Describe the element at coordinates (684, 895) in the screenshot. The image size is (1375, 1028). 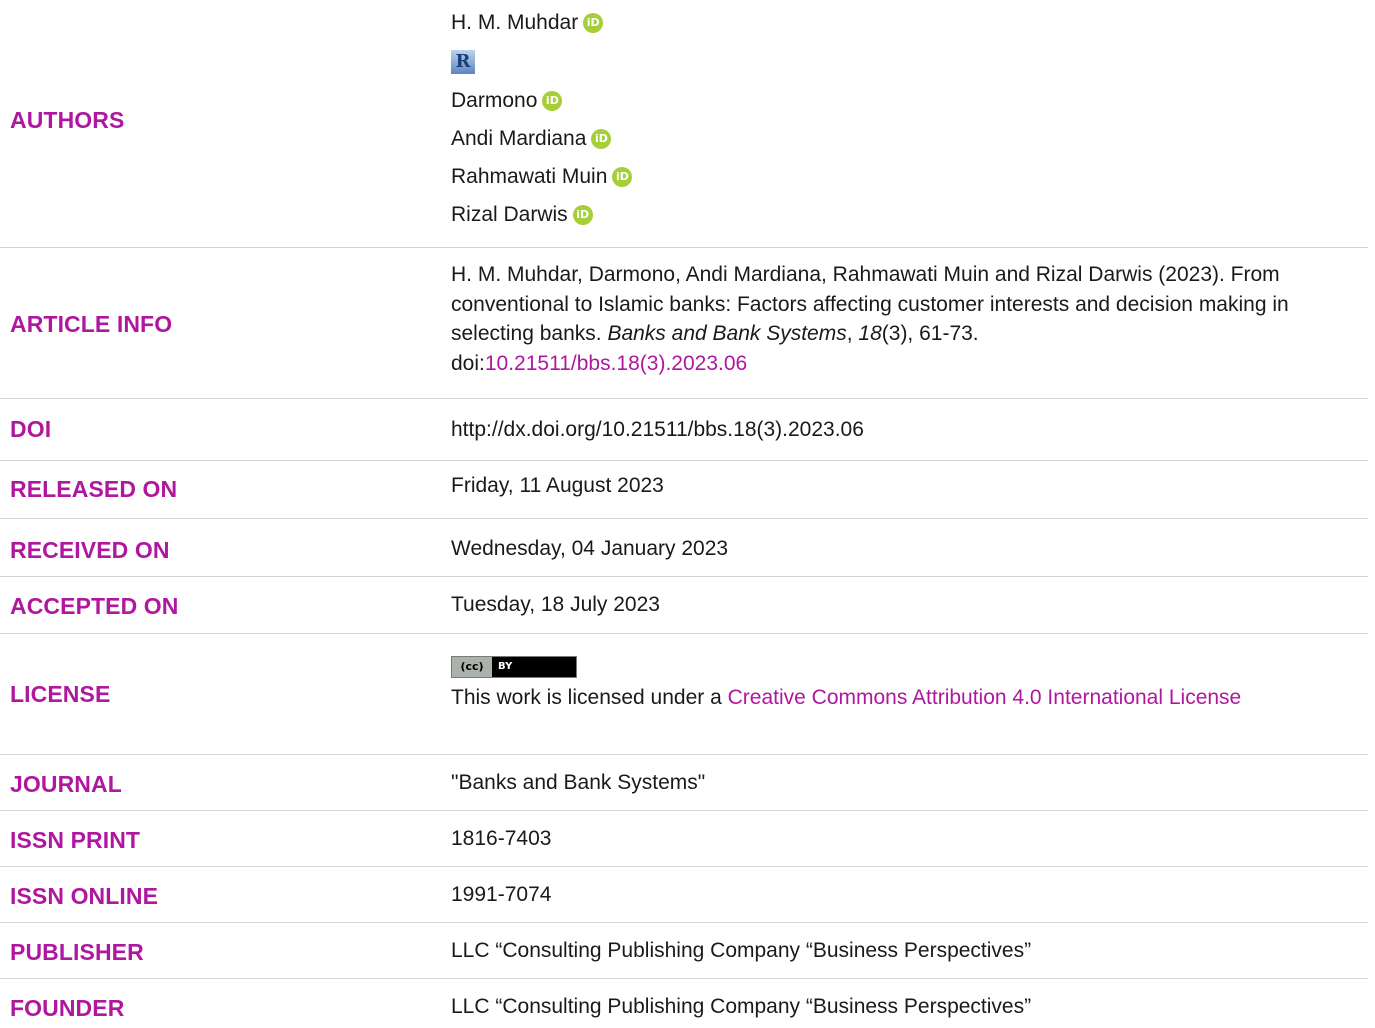
I see `row-issn-online: ISSN ONLINE 1991-7074` at that location.